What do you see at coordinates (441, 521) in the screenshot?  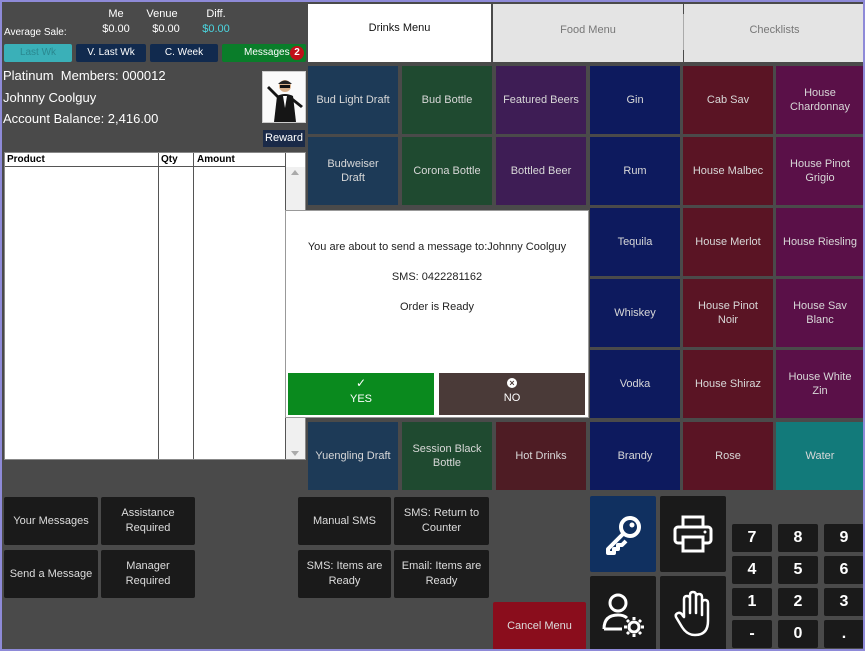 I see `sms-return-to-counter-button: SMS: Return to Counter` at bounding box center [441, 521].